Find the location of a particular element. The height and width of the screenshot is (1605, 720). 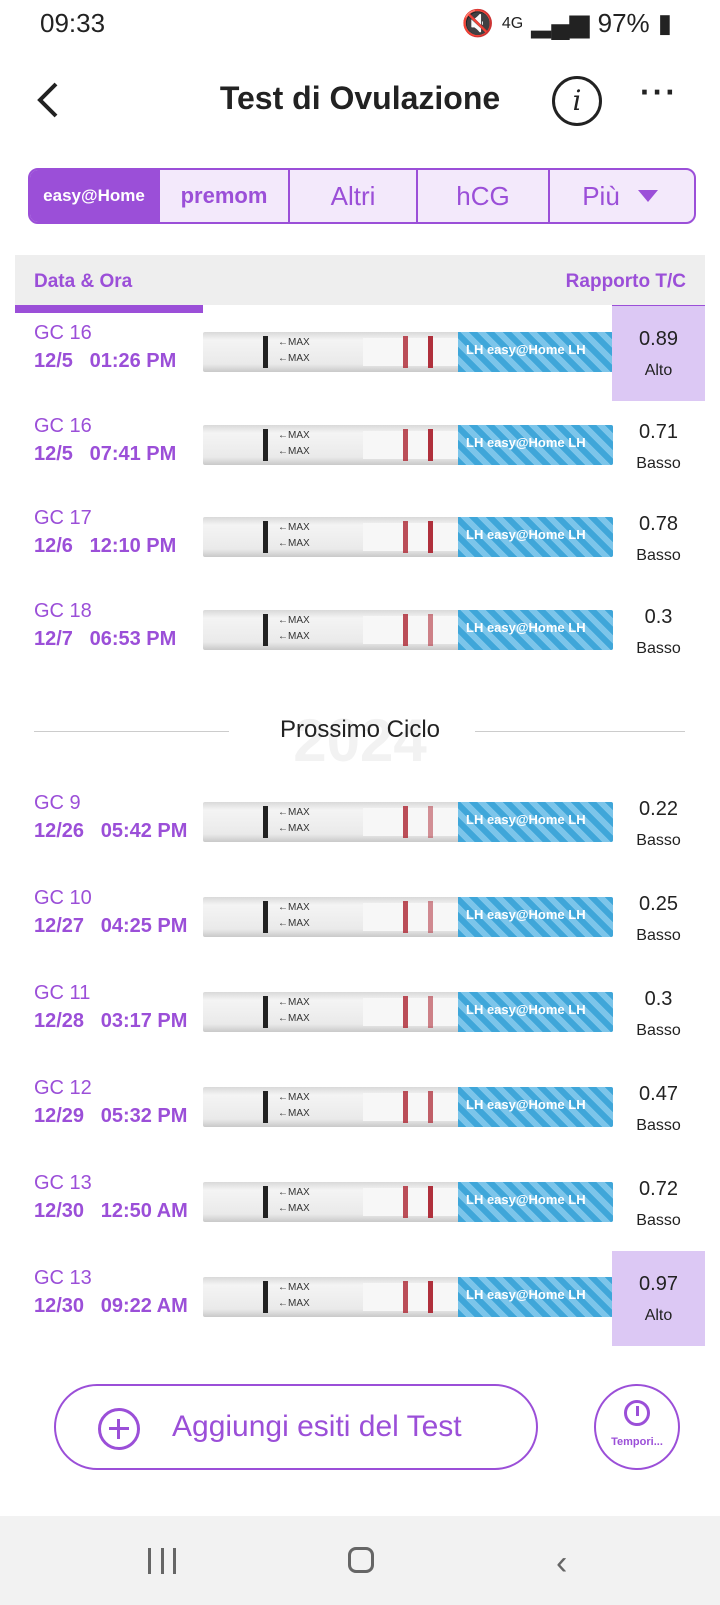

cycle-day: GC 12 is located at coordinates (63, 1088).